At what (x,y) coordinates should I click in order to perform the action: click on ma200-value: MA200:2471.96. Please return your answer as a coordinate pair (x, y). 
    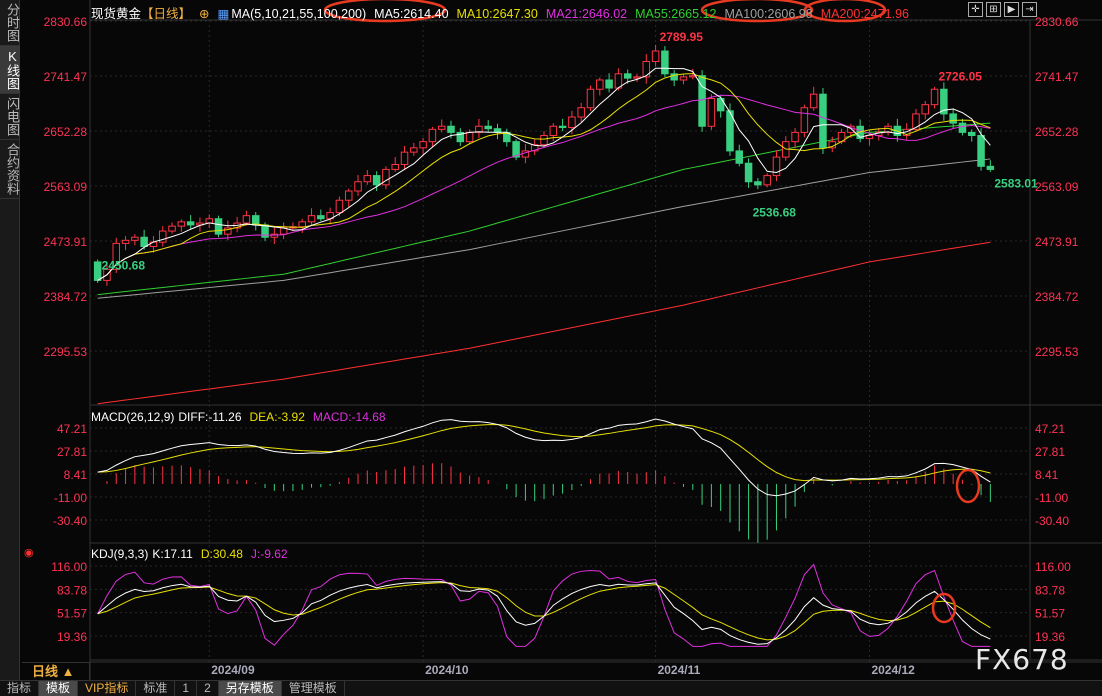
    Looking at the image, I should click on (864, 14).